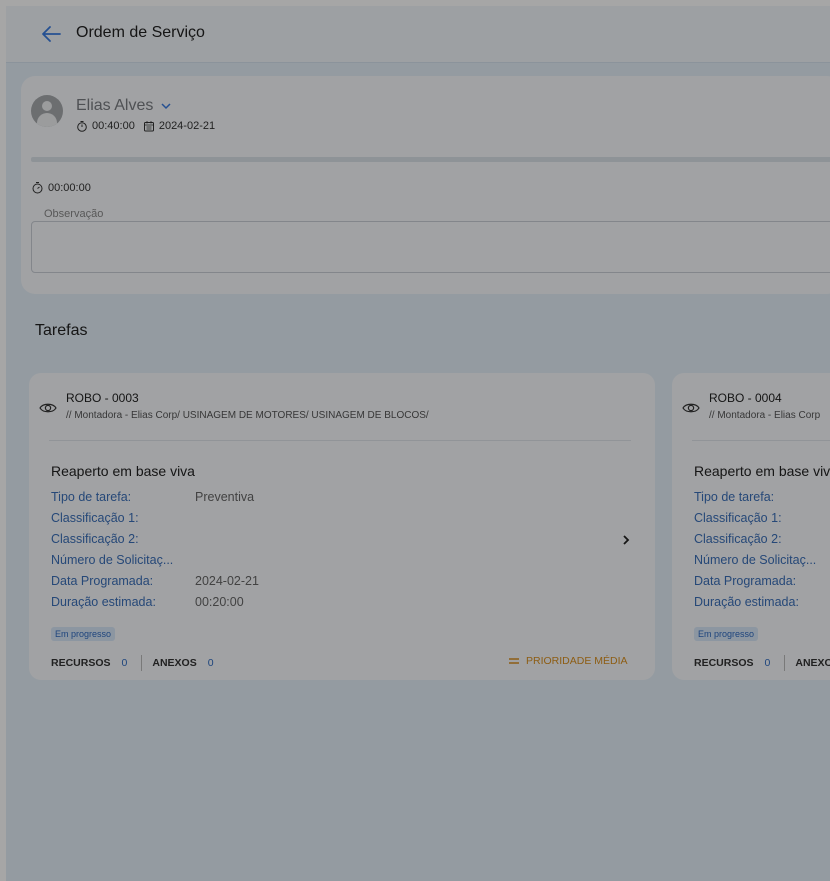  Describe the element at coordinates (765, 415) in the screenshot. I see `task-path: // Montadora - Elias Corp` at that location.